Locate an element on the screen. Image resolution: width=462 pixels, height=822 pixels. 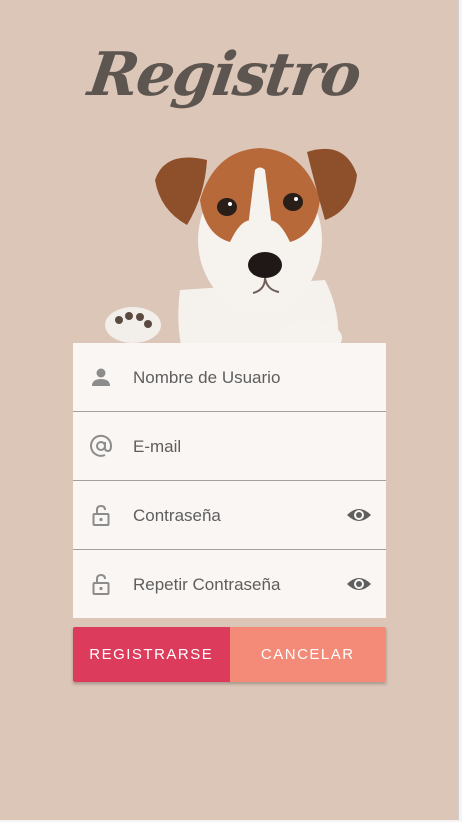
username-row is located at coordinates (229, 378).